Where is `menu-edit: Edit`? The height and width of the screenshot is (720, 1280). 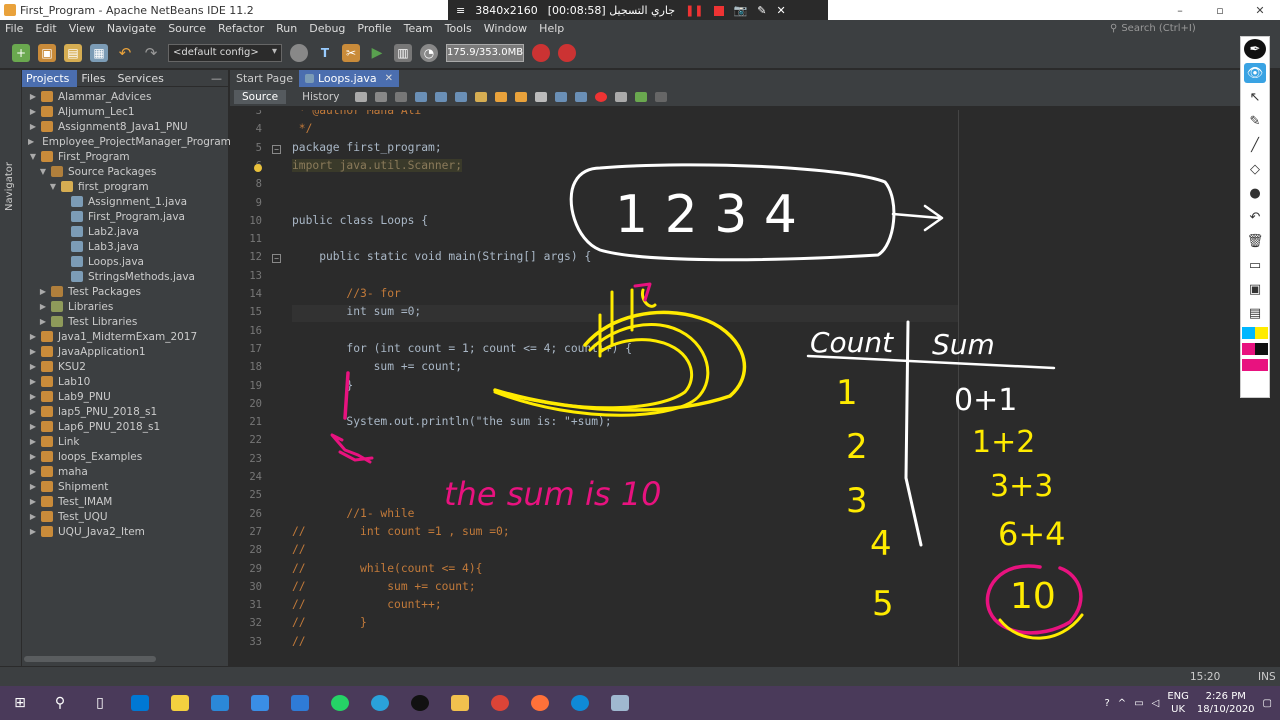 menu-edit: Edit is located at coordinates (45, 28).